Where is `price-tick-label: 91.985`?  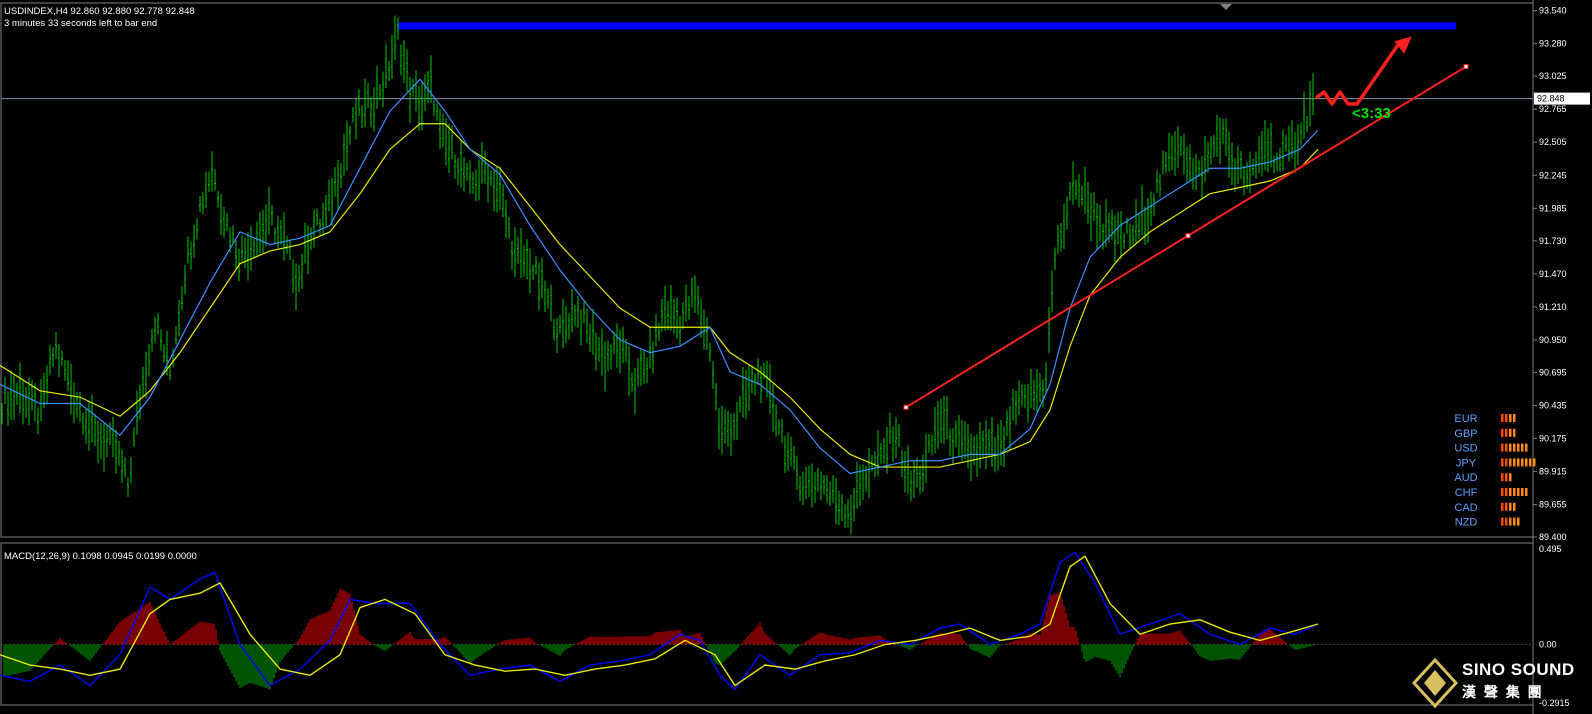
price-tick-label: 91.985 is located at coordinates (1553, 208).